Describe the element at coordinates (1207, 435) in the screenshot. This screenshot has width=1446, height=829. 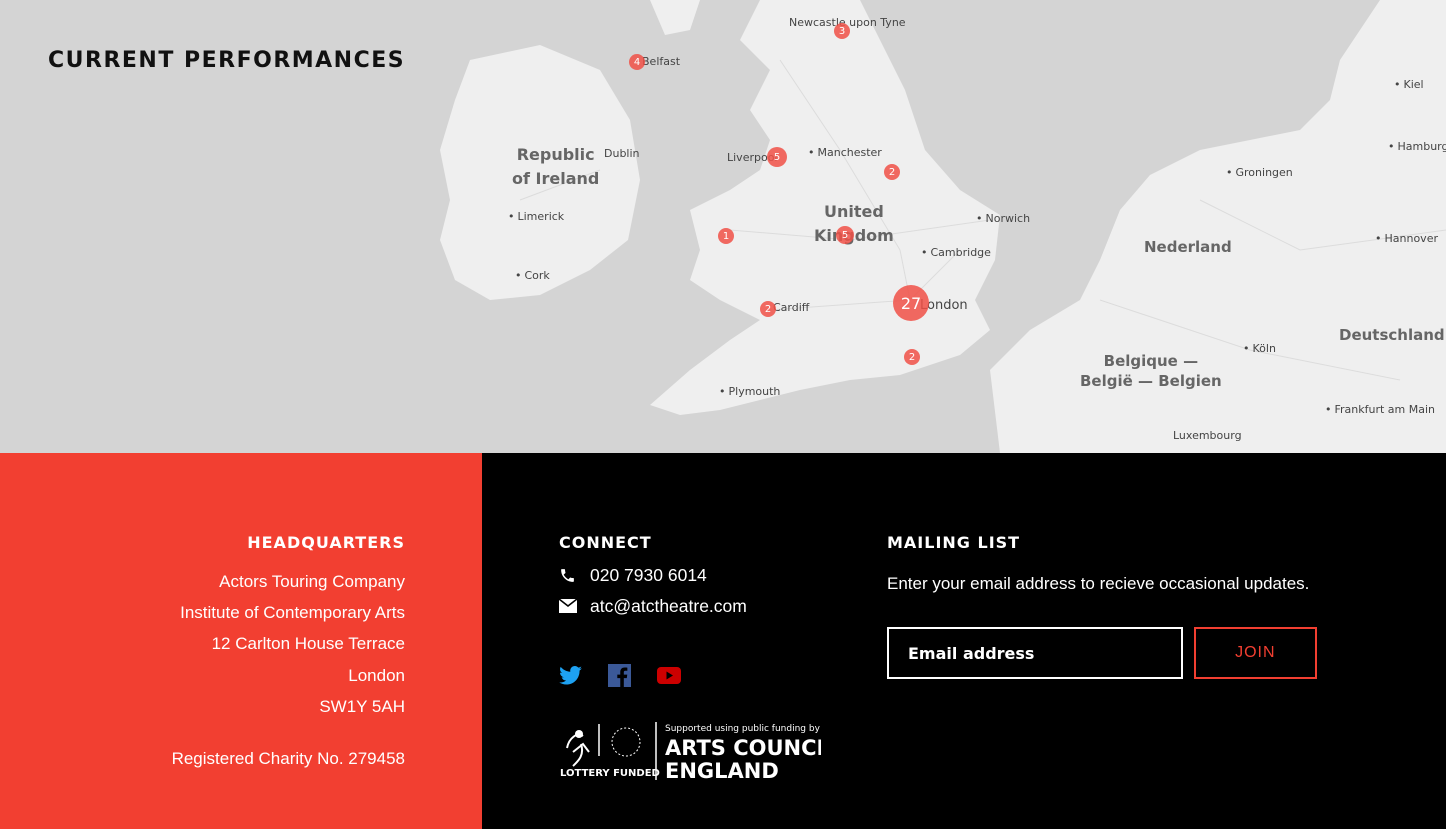
I see `place-luxembourg: Luxembourg` at that location.